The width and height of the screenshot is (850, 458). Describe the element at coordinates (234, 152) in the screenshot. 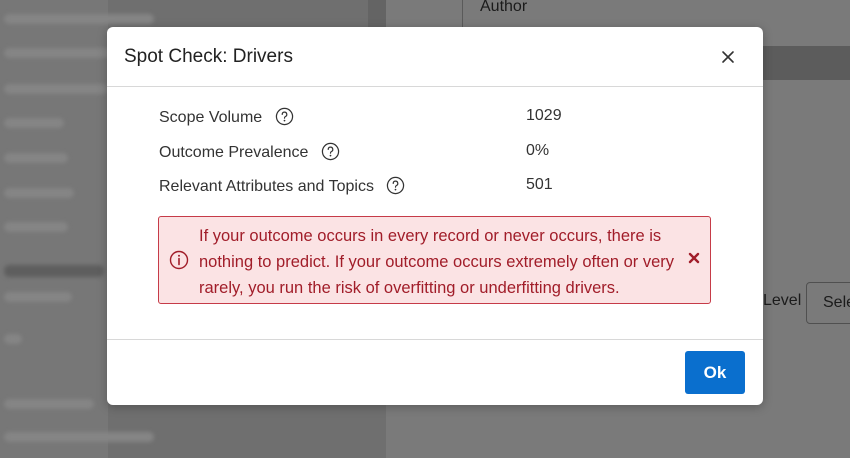

I see `stat-label-text: Outcome Prevalence` at that location.